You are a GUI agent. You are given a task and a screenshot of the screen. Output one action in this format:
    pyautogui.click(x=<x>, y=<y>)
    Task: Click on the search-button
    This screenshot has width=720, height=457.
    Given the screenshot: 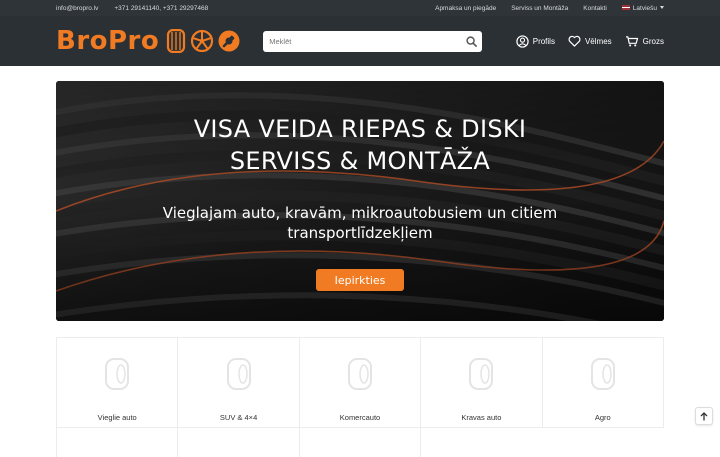 What is the action you would take?
    pyautogui.click(x=471, y=41)
    